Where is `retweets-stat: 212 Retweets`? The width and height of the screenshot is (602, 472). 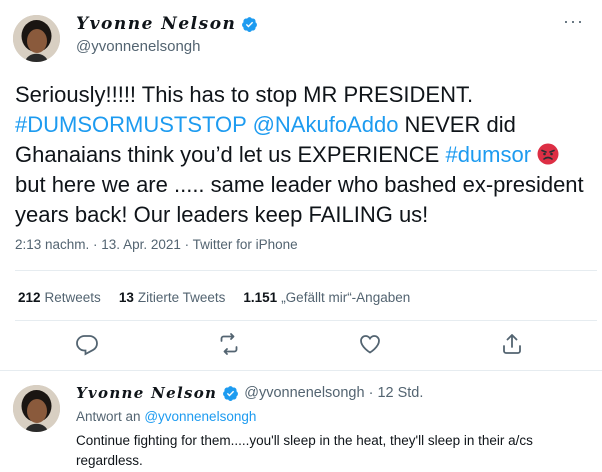
retweets-stat: 212 Retweets is located at coordinates (59, 297).